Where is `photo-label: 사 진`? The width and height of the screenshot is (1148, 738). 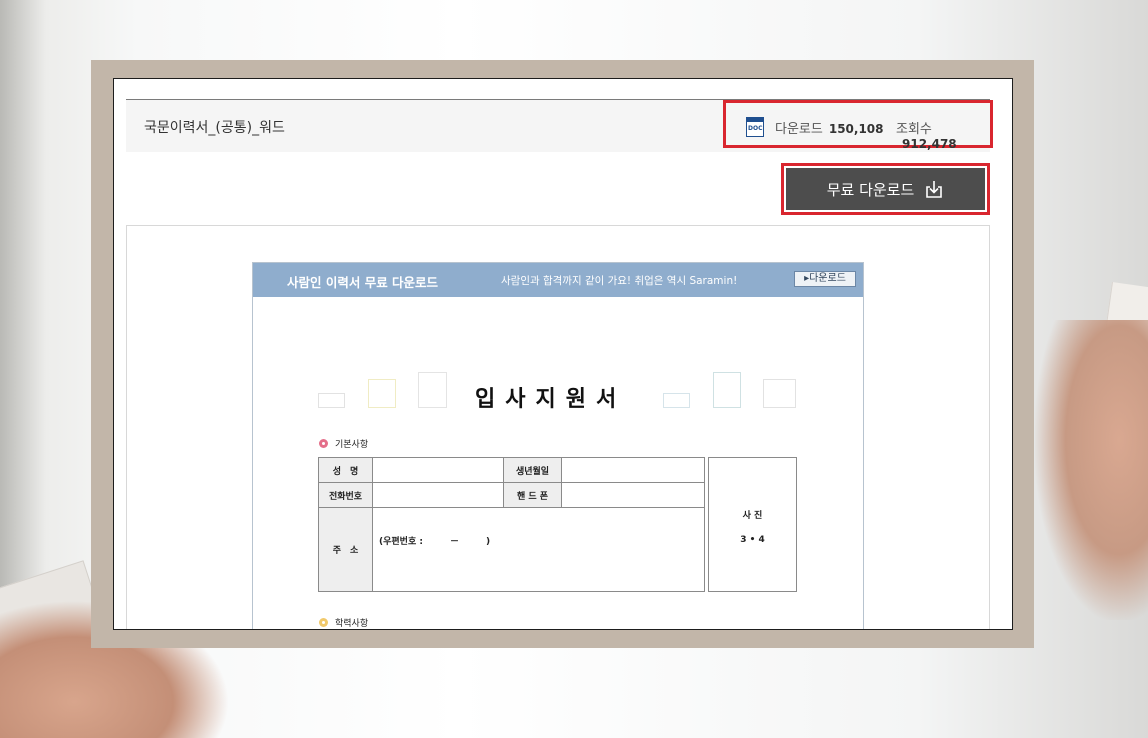 photo-label: 사 진 is located at coordinates (752, 516).